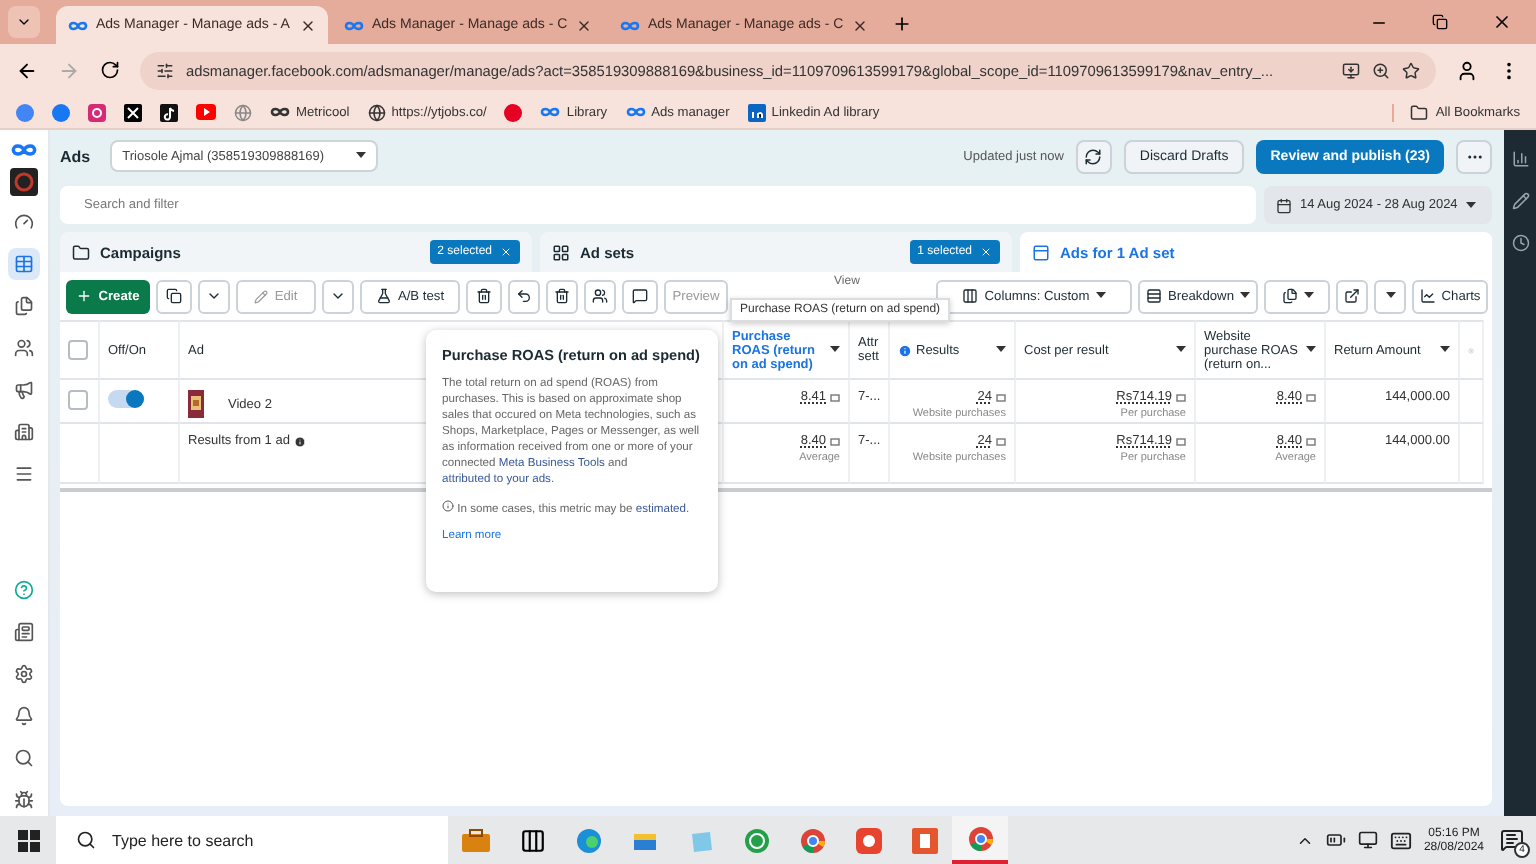 Image resolution: width=1536 pixels, height=864 pixels. What do you see at coordinates (1520, 201) in the screenshot?
I see `pencil-icon` at bounding box center [1520, 201].